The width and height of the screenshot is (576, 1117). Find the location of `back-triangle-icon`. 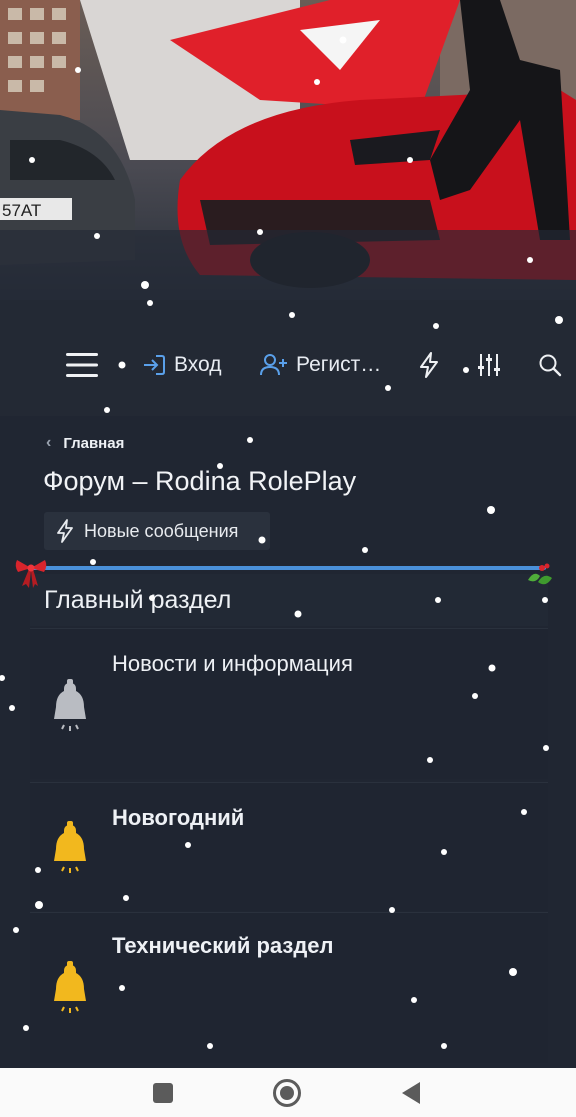

back-triangle-icon is located at coordinates (411, 1092).